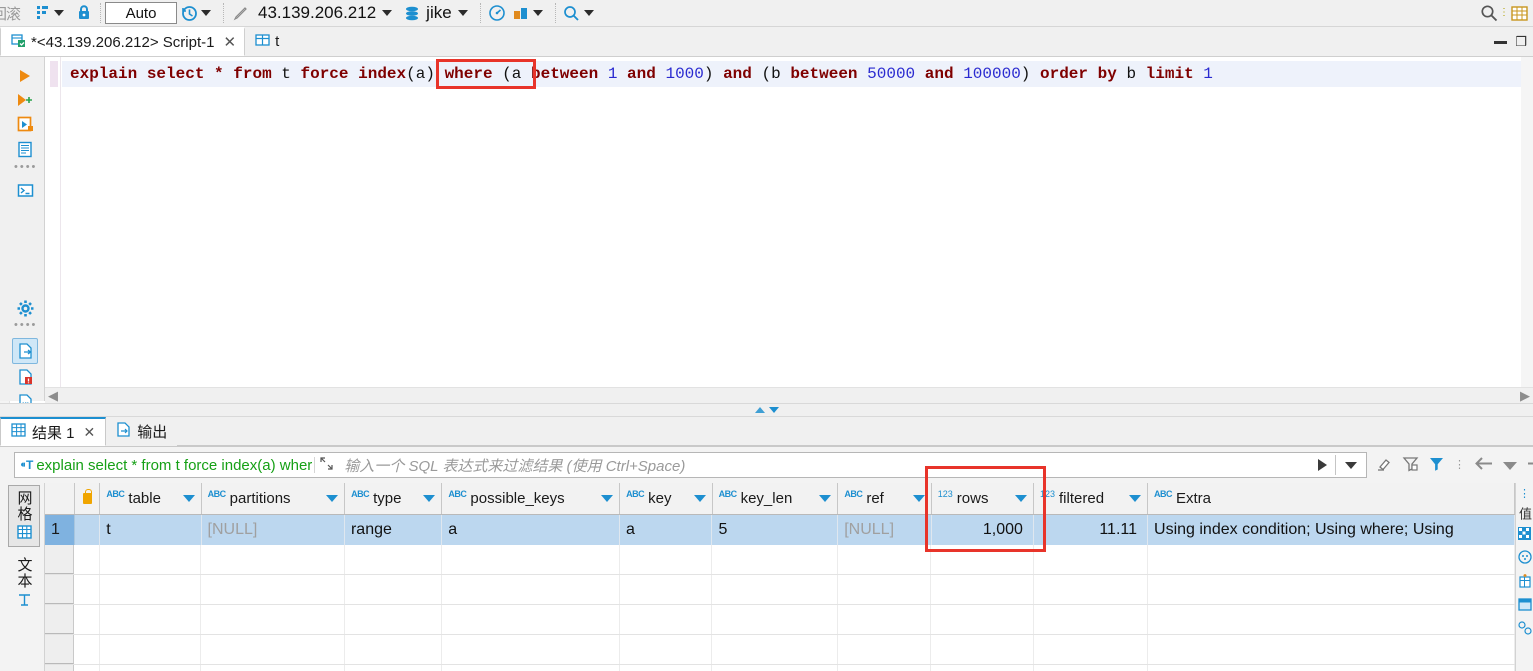 The image size is (1533, 671). I want to click on back-dropdown-icon, so click(1510, 465).